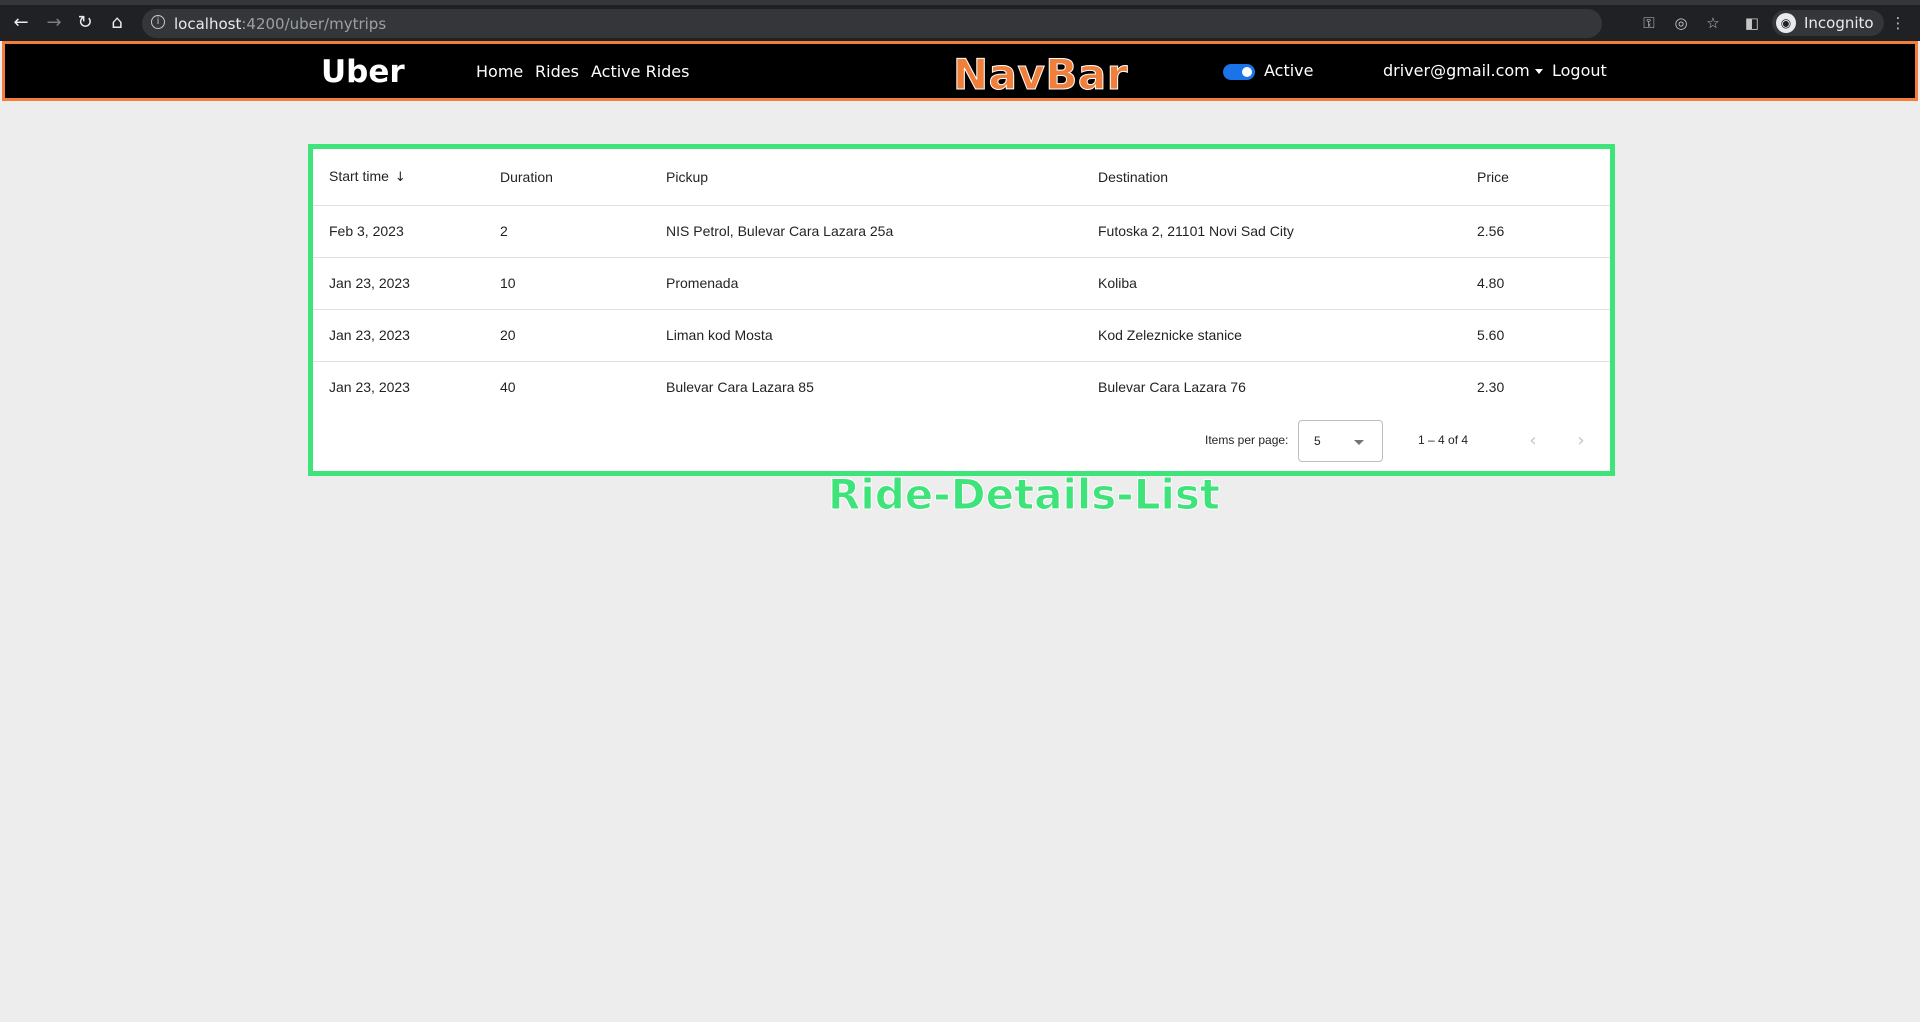 Image resolution: width=1920 pixels, height=1022 pixels. What do you see at coordinates (406, 231) in the screenshot?
I see `cell-start-time: Feb 3, 2023` at bounding box center [406, 231].